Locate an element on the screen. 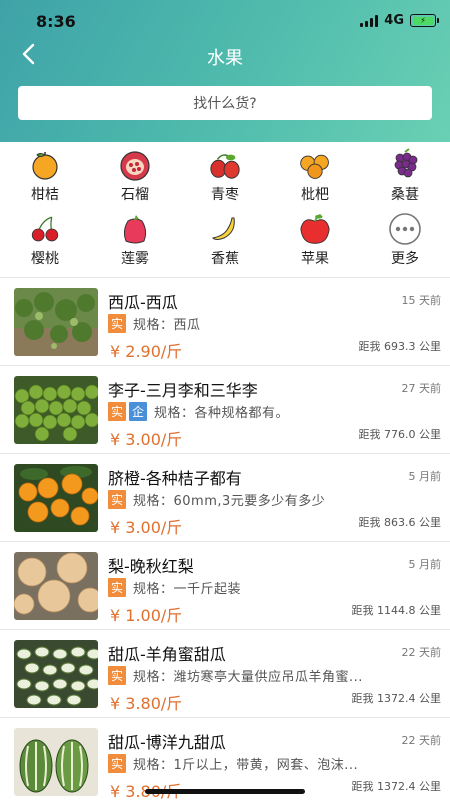 Image resolution: width=450 pixels, height=800 pixels. tag-row: 实 规格：西瓜 is located at coordinates (154, 323).